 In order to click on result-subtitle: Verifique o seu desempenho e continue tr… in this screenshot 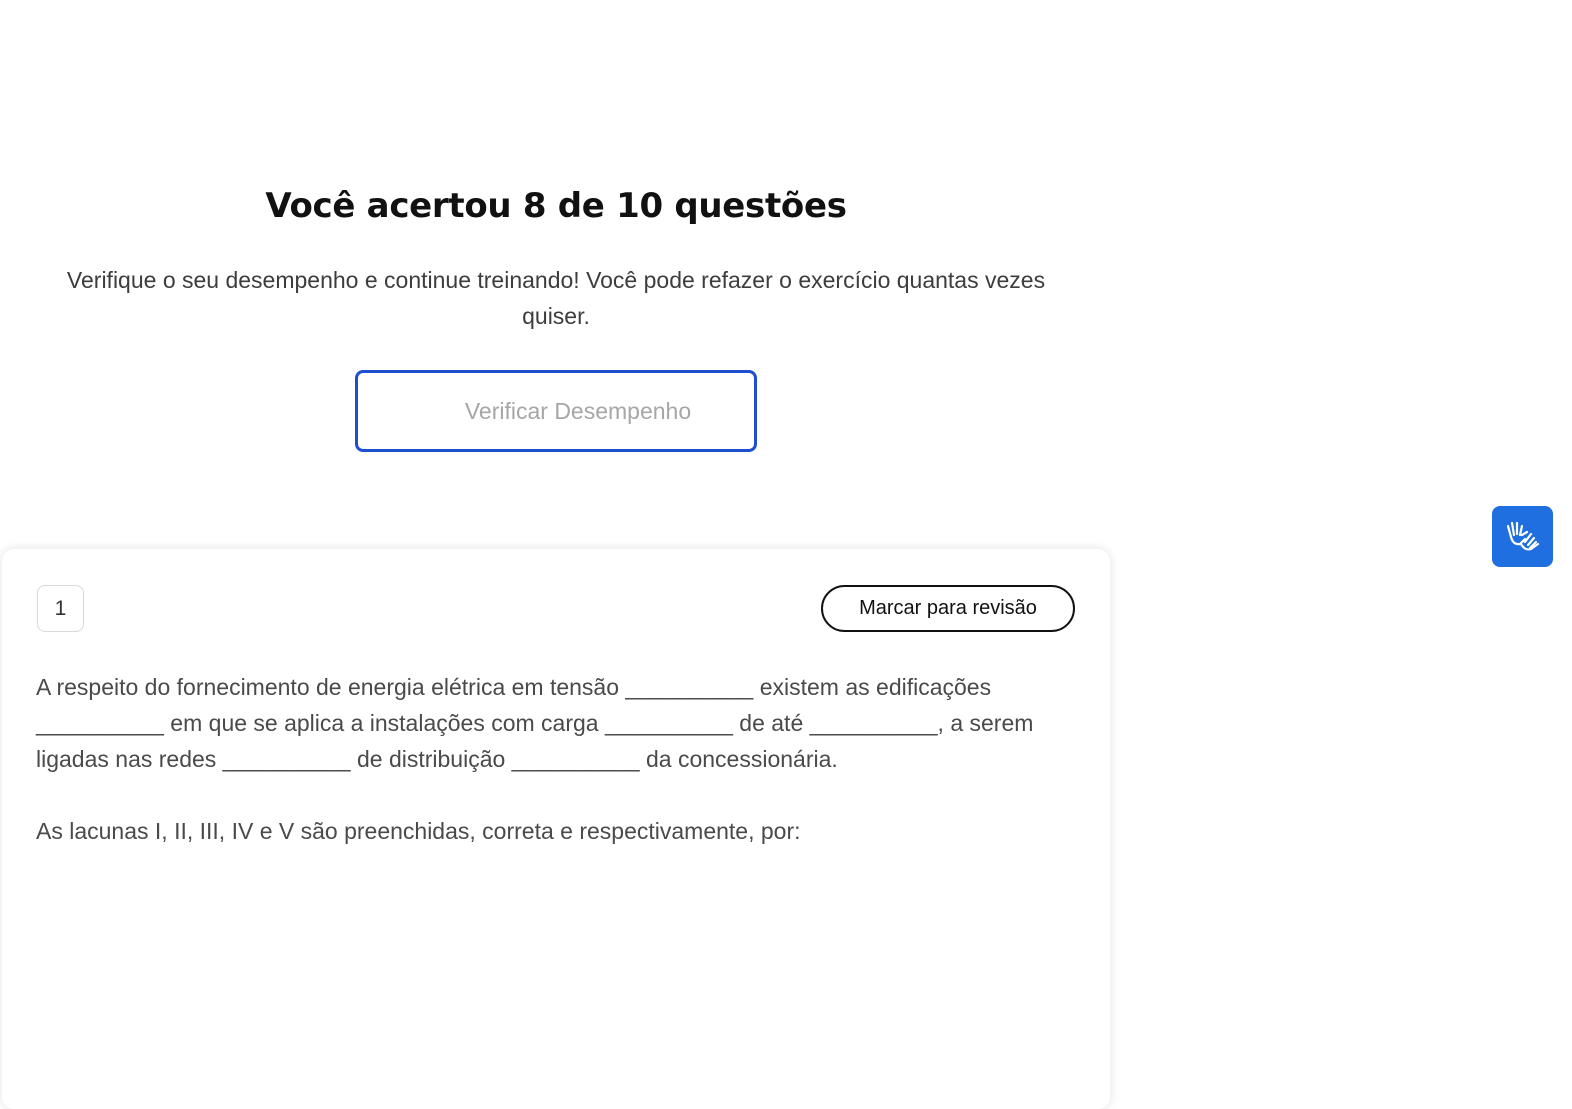, I will do `click(556, 298)`.